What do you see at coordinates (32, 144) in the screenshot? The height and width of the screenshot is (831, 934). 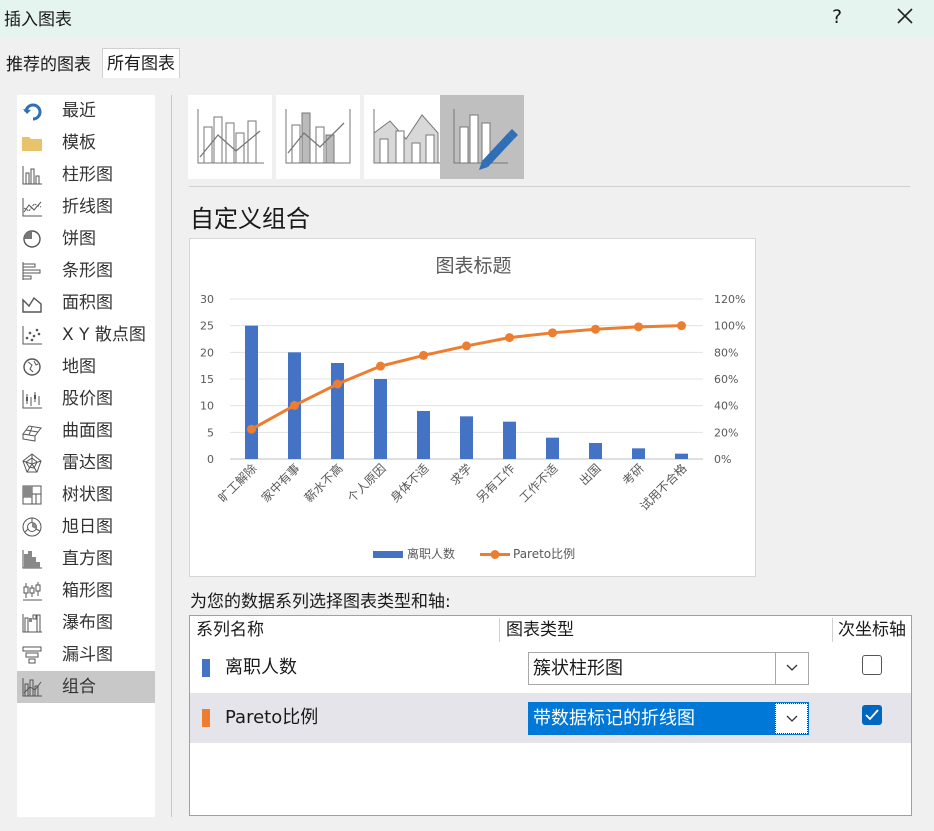 I see `folder-icon` at bounding box center [32, 144].